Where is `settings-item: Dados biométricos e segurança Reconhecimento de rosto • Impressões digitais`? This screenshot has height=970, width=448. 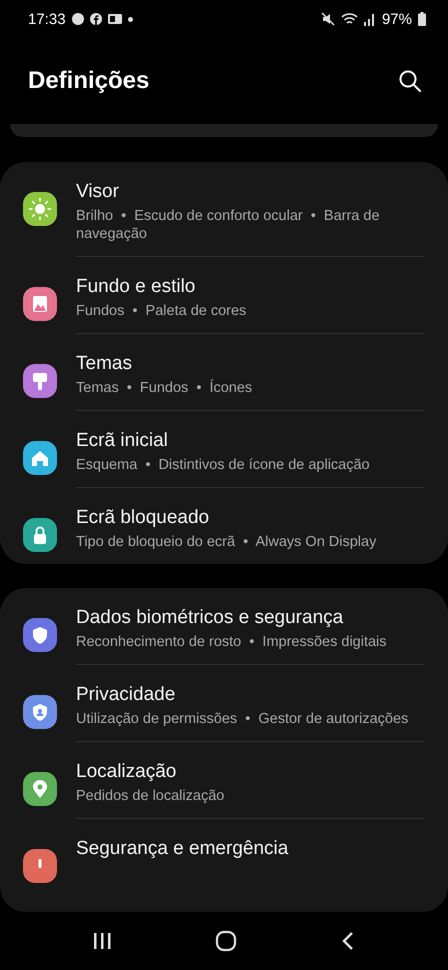 settings-item: Dados biométricos e segurança Reconhecimento de rosto • Impressões digitais is located at coordinates (224, 626).